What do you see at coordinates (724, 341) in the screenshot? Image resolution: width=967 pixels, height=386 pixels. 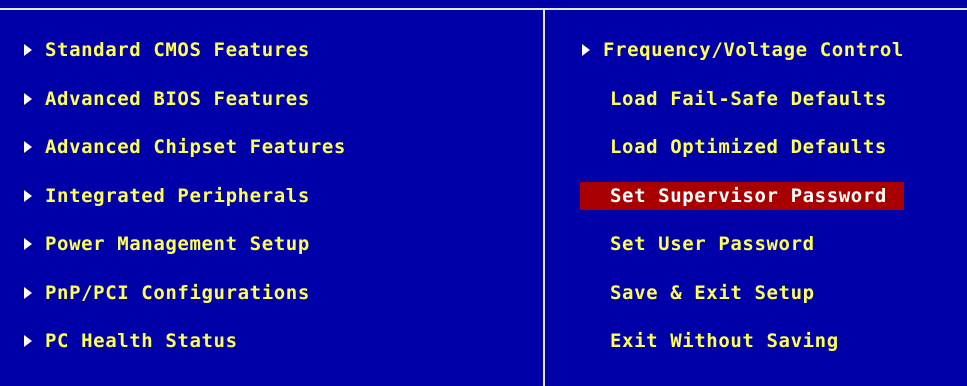 I see `menu-item-label: Exit Without Saving` at bounding box center [724, 341].